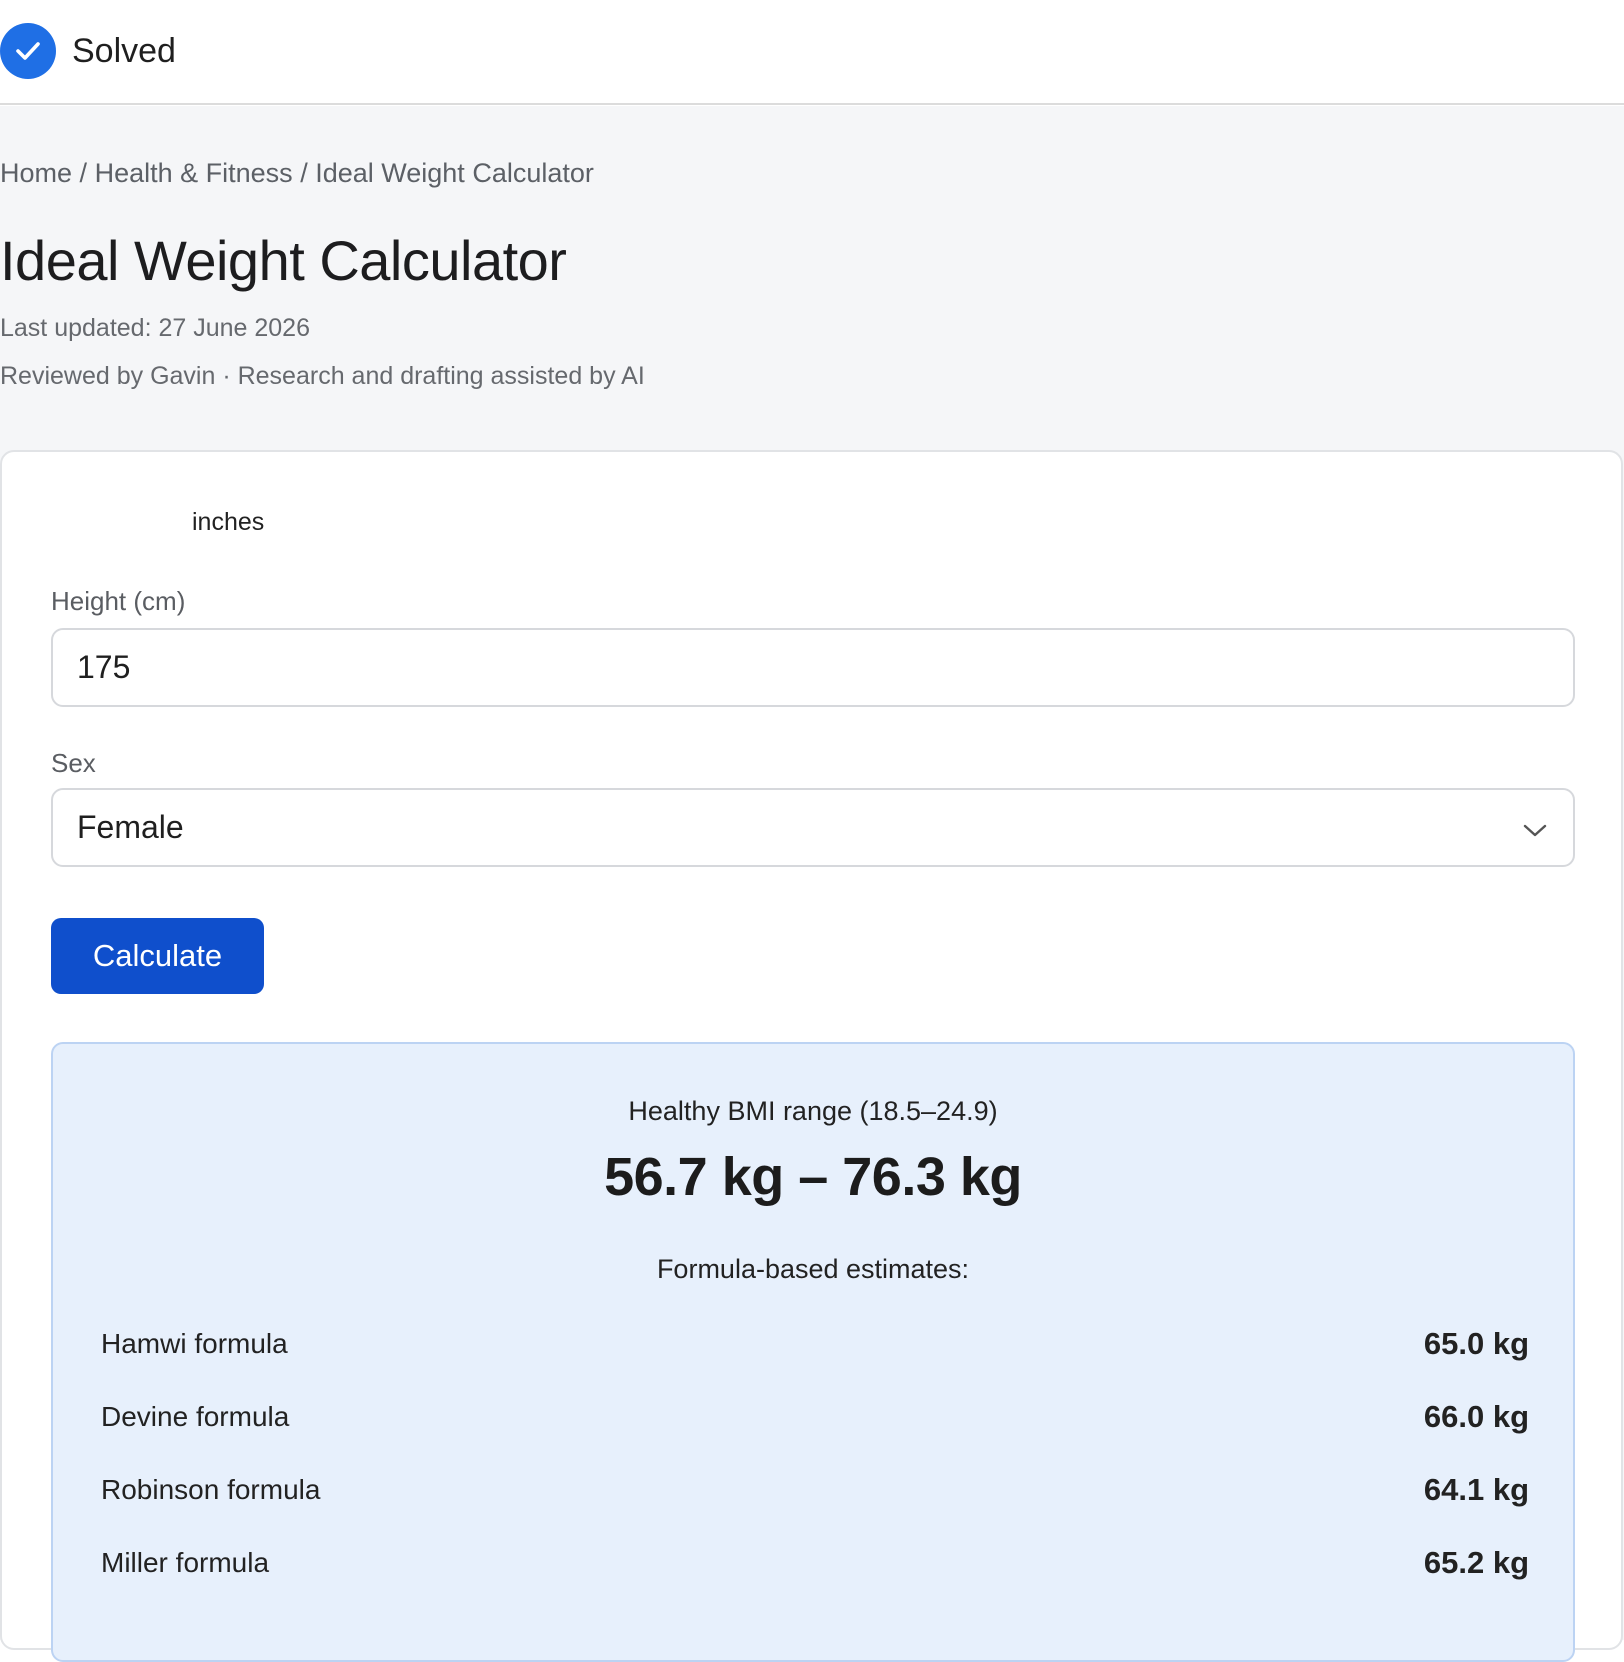  I want to click on formula-value: 64.1 kg, so click(1476, 1489).